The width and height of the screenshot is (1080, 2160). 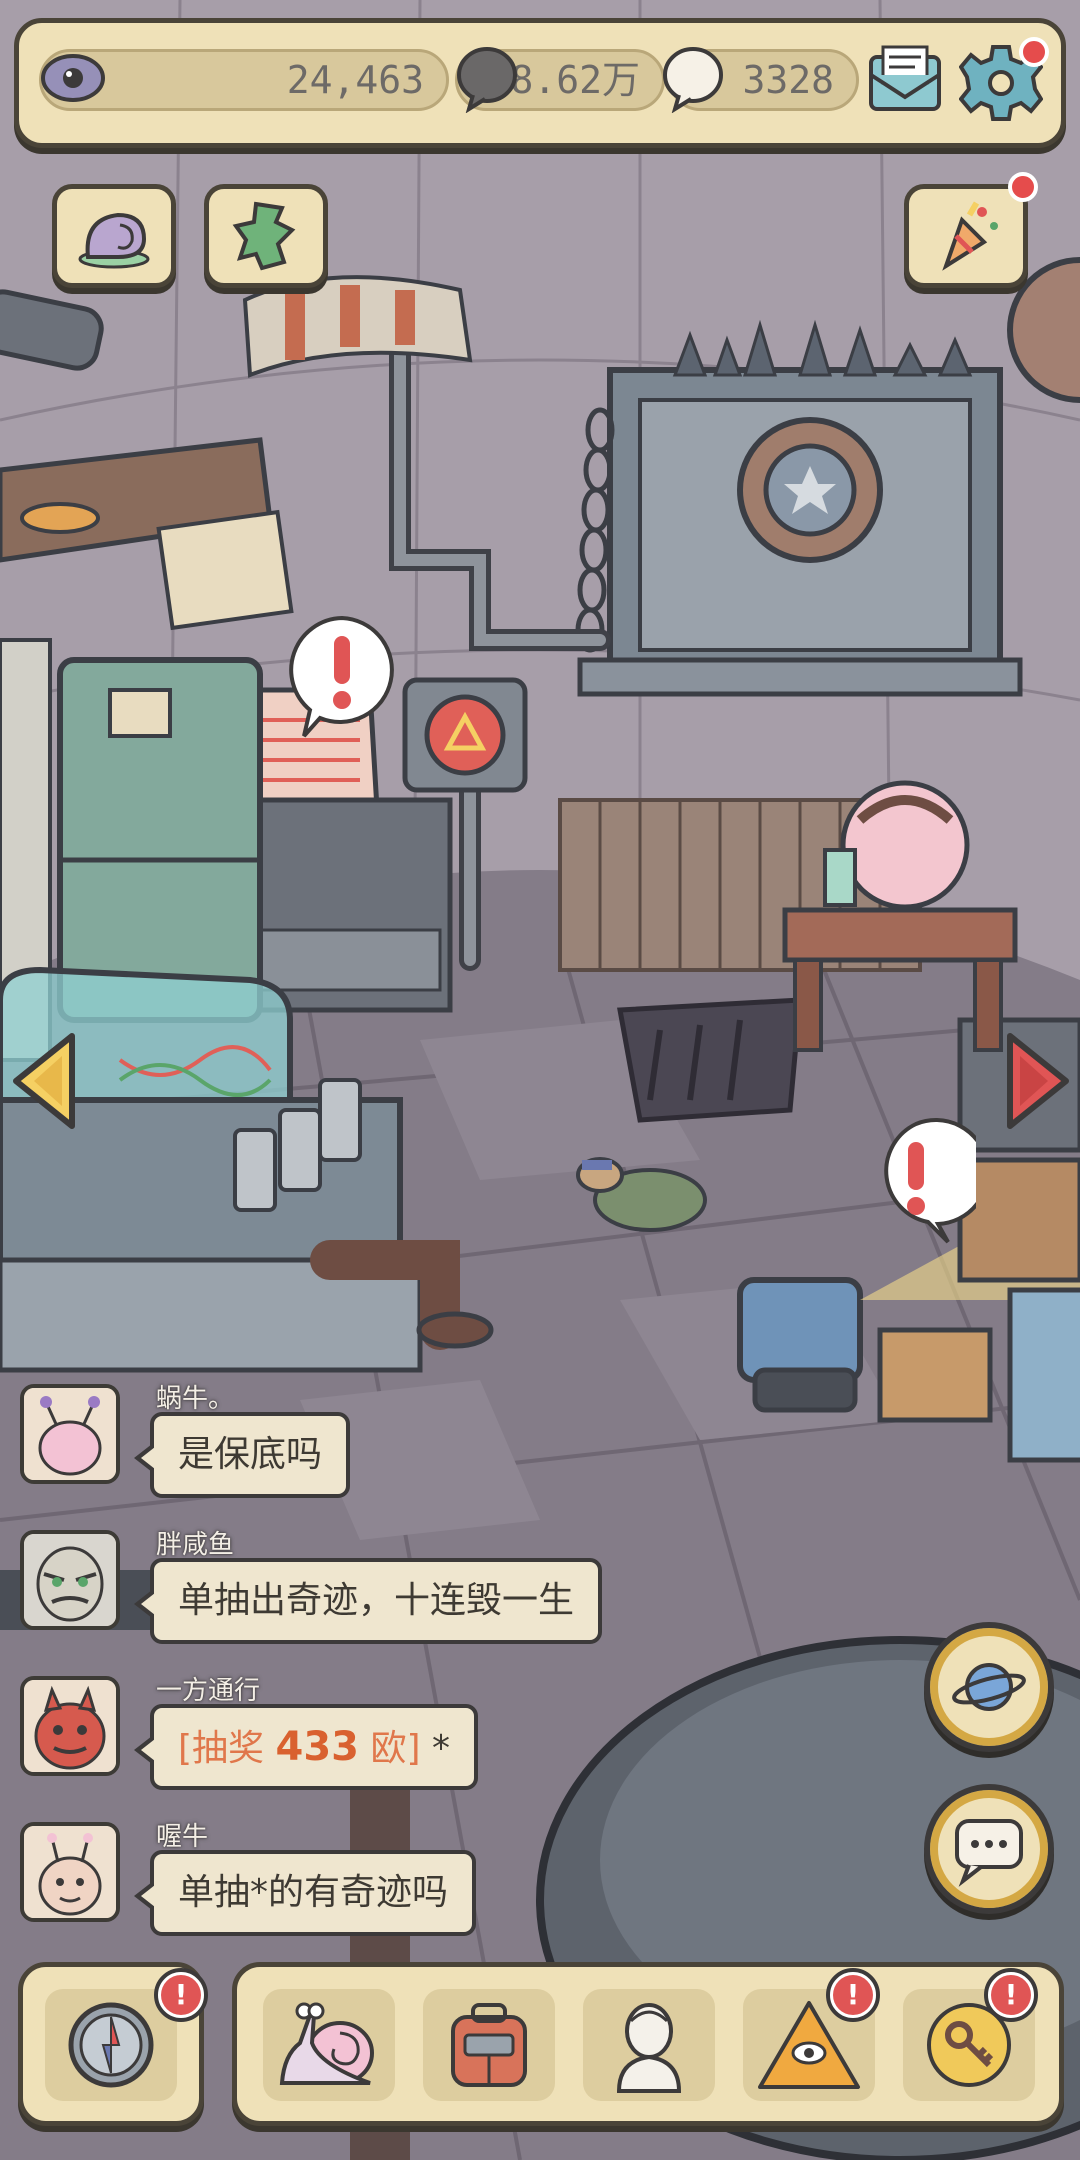 I want to click on mail-icon, so click(x=905, y=81).